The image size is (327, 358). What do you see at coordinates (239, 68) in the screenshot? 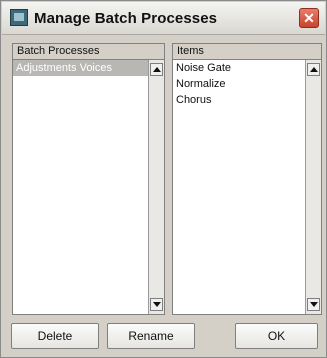
I see `list-item-noise-gate: Noise Gate` at bounding box center [239, 68].